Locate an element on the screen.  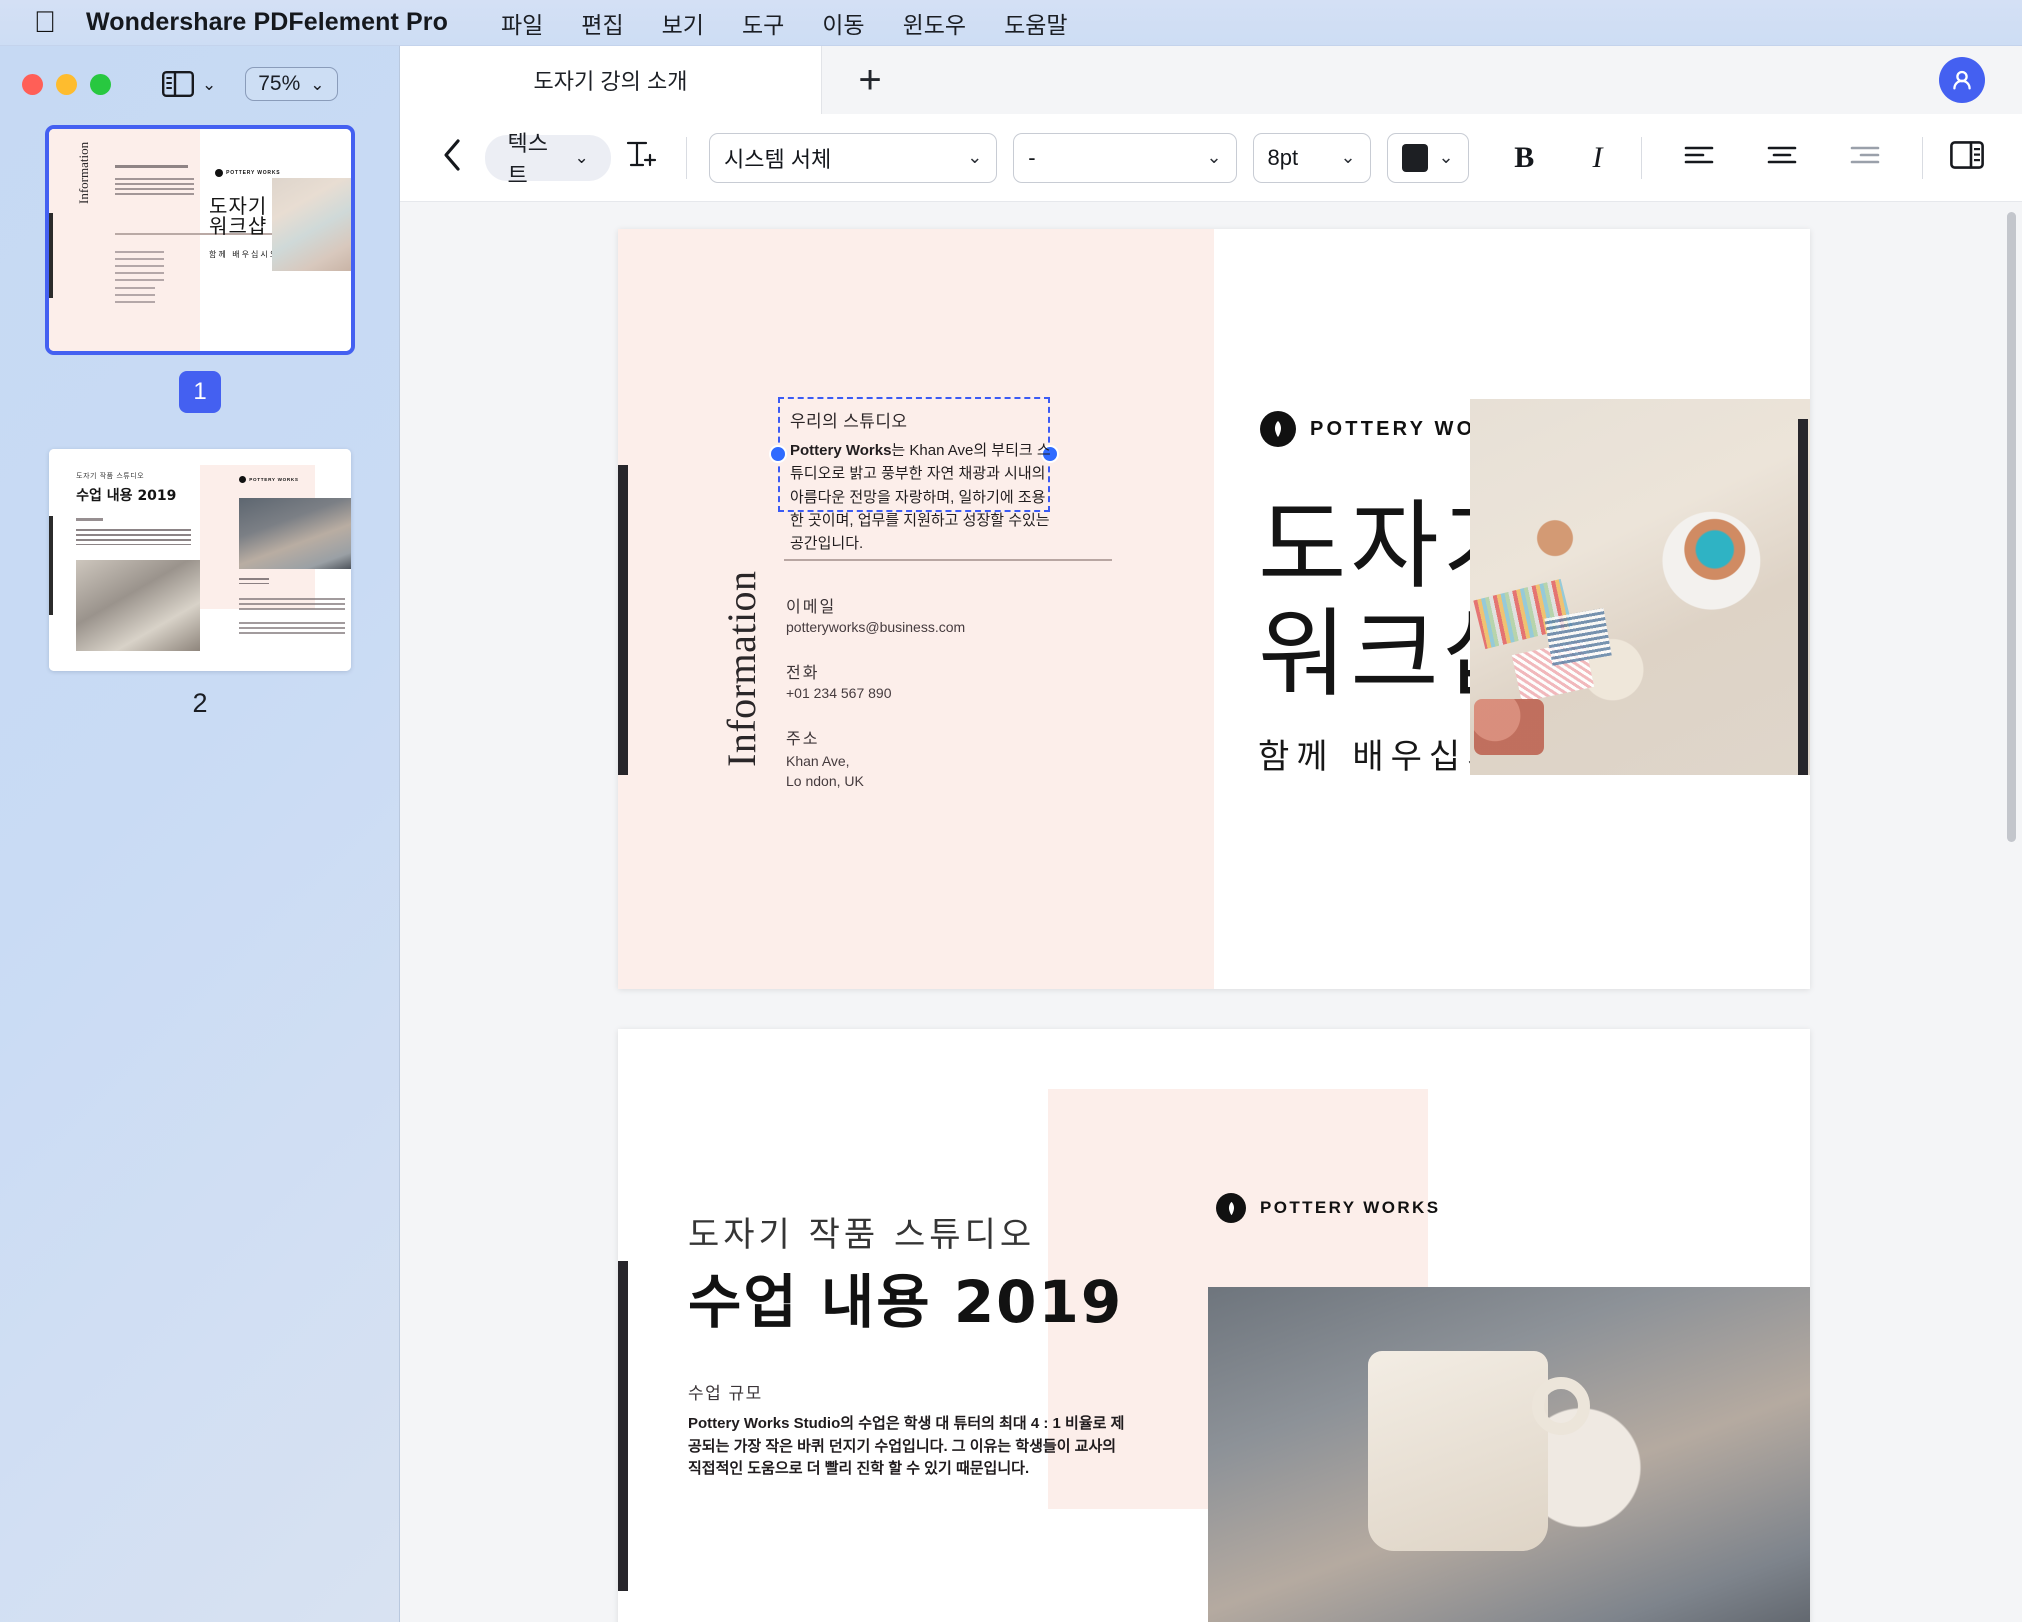
page2-photo-mug-handle is located at coordinates (1561, 1406).